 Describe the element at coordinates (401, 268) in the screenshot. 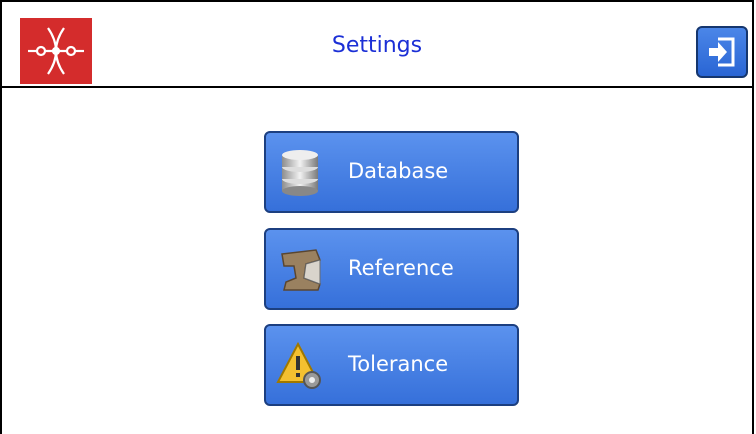

I see `reference-label: Reference` at that location.